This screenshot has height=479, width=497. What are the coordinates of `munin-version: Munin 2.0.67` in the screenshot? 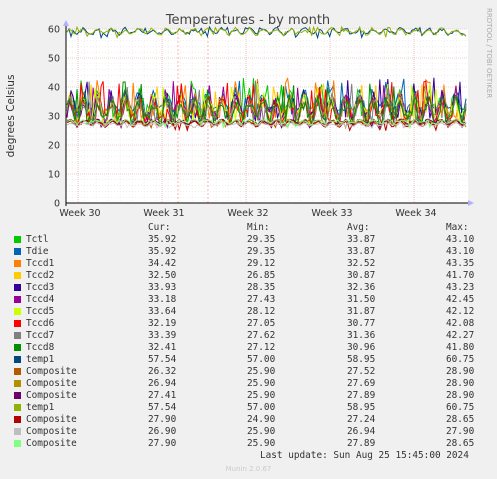 It's located at (248, 469).